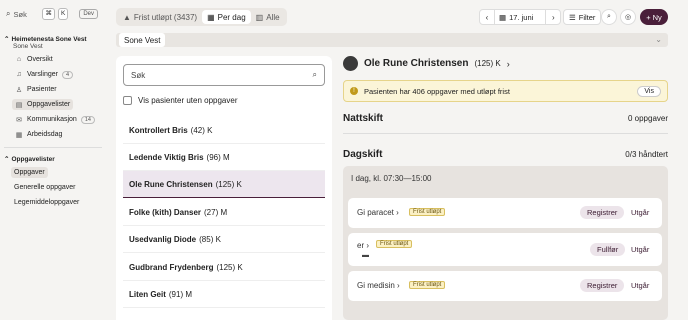  Describe the element at coordinates (49, 104) in the screenshot. I see `sidebar-item-label: Oppgavelister` at that location.